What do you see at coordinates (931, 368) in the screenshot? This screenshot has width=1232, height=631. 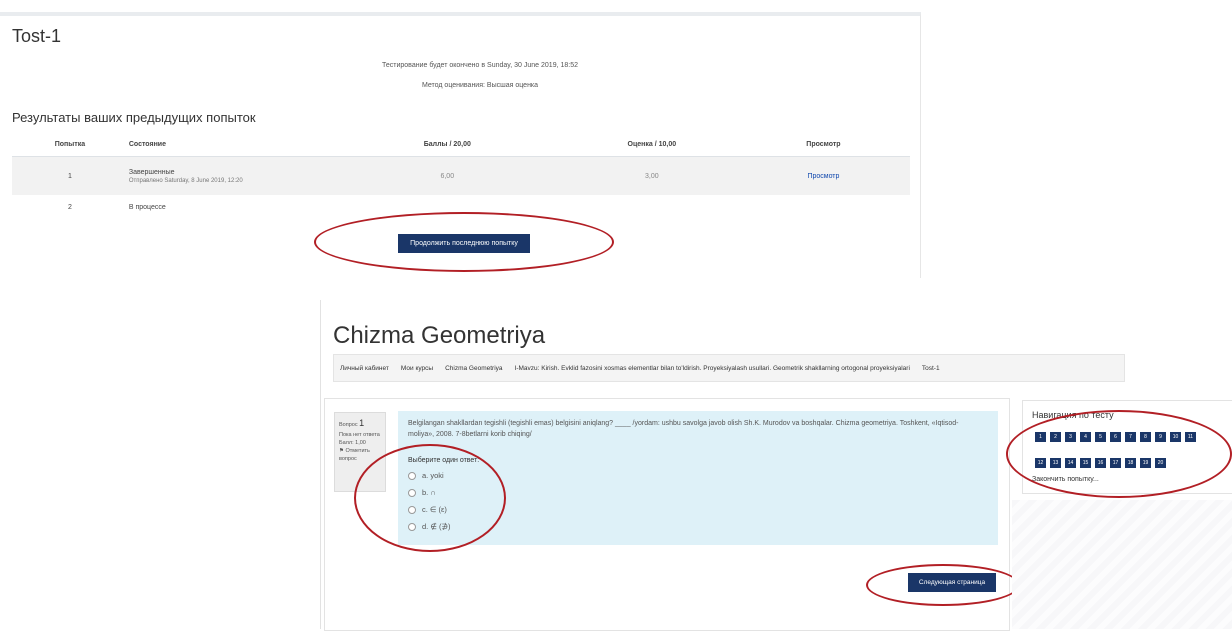 I see `breadcrumb-quiz: Tost-1` at bounding box center [931, 368].